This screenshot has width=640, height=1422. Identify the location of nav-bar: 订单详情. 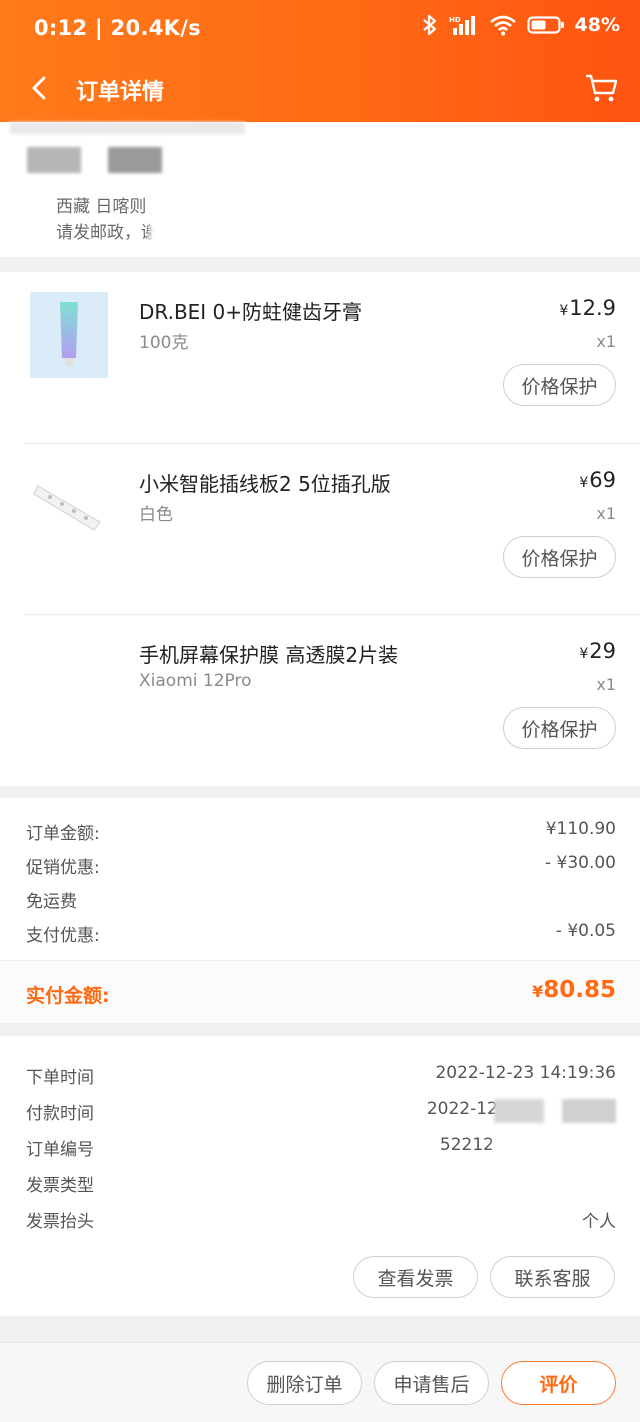
(320, 92).